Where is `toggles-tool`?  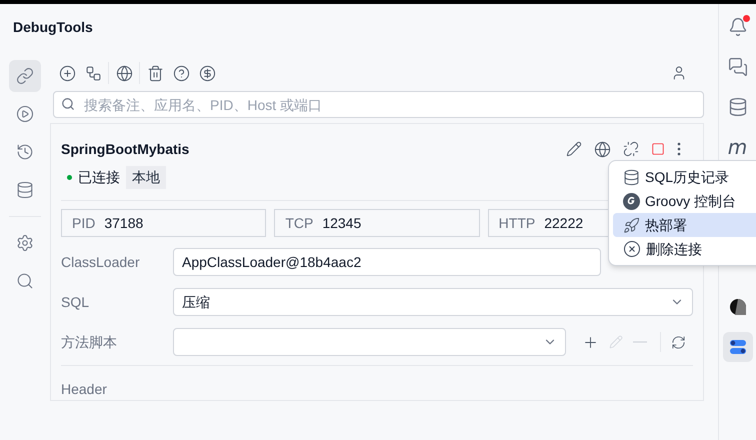
toggles-tool is located at coordinates (737, 347).